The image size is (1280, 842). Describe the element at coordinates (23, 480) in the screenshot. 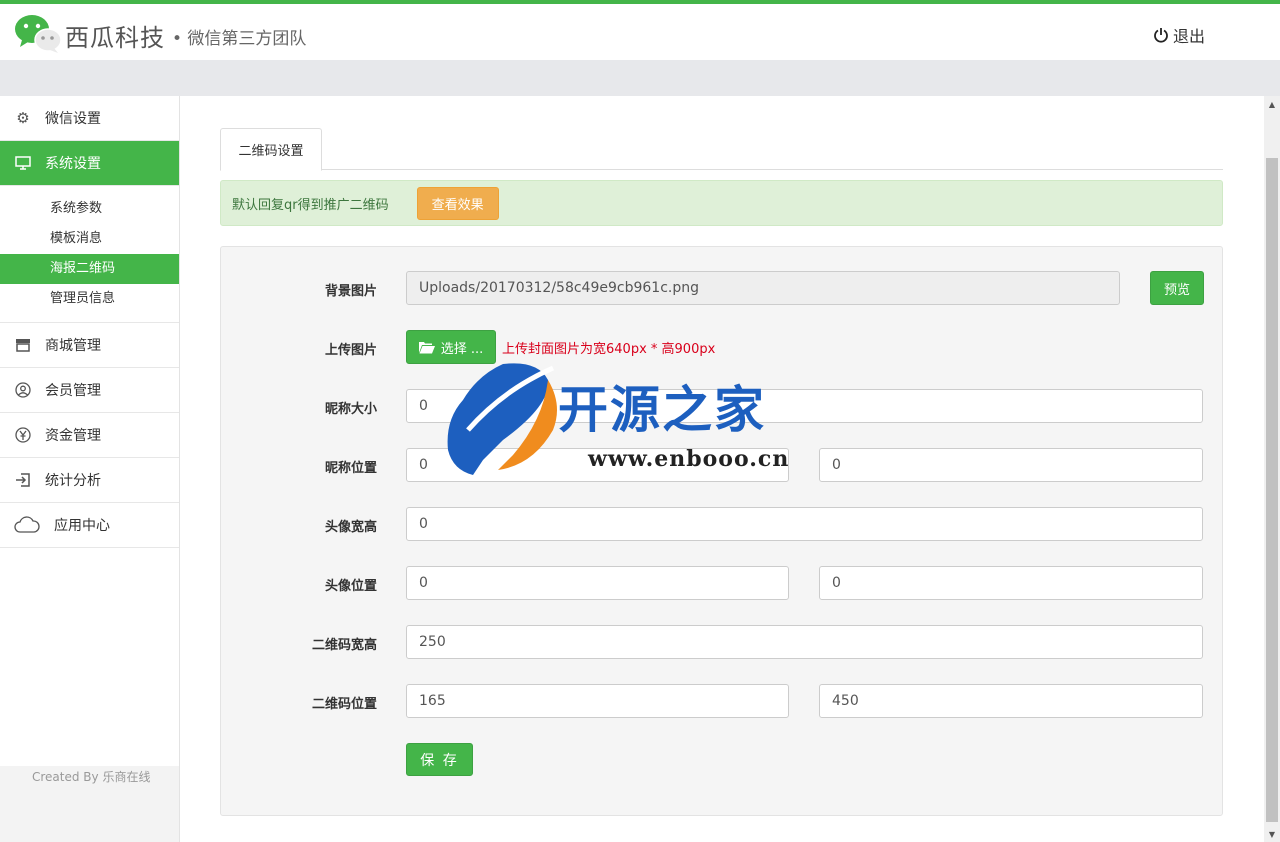

I see `signin-icon` at that location.